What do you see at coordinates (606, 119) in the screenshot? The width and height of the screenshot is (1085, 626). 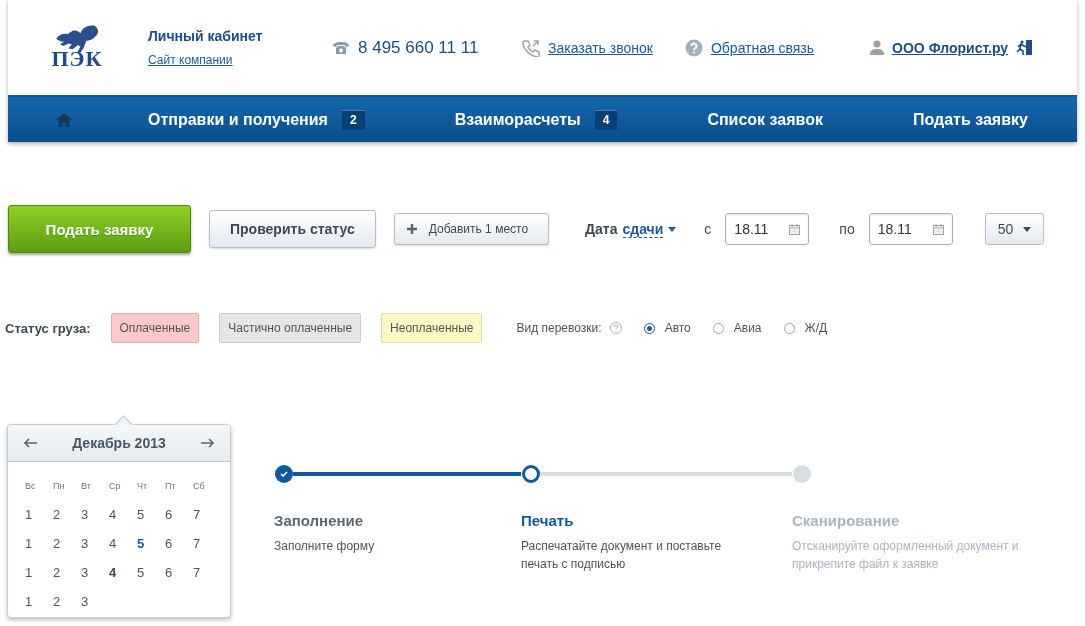 I see `count-badge: 4` at bounding box center [606, 119].